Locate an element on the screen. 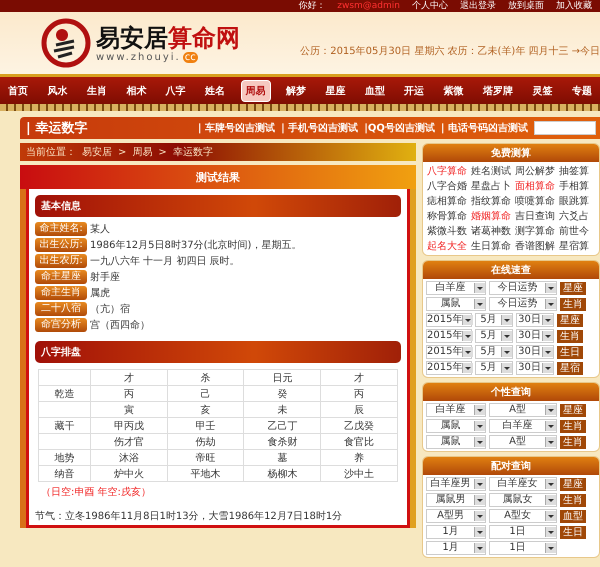 The width and height of the screenshot is (600, 567). nav-tab: 生肖 is located at coordinates (96, 90).